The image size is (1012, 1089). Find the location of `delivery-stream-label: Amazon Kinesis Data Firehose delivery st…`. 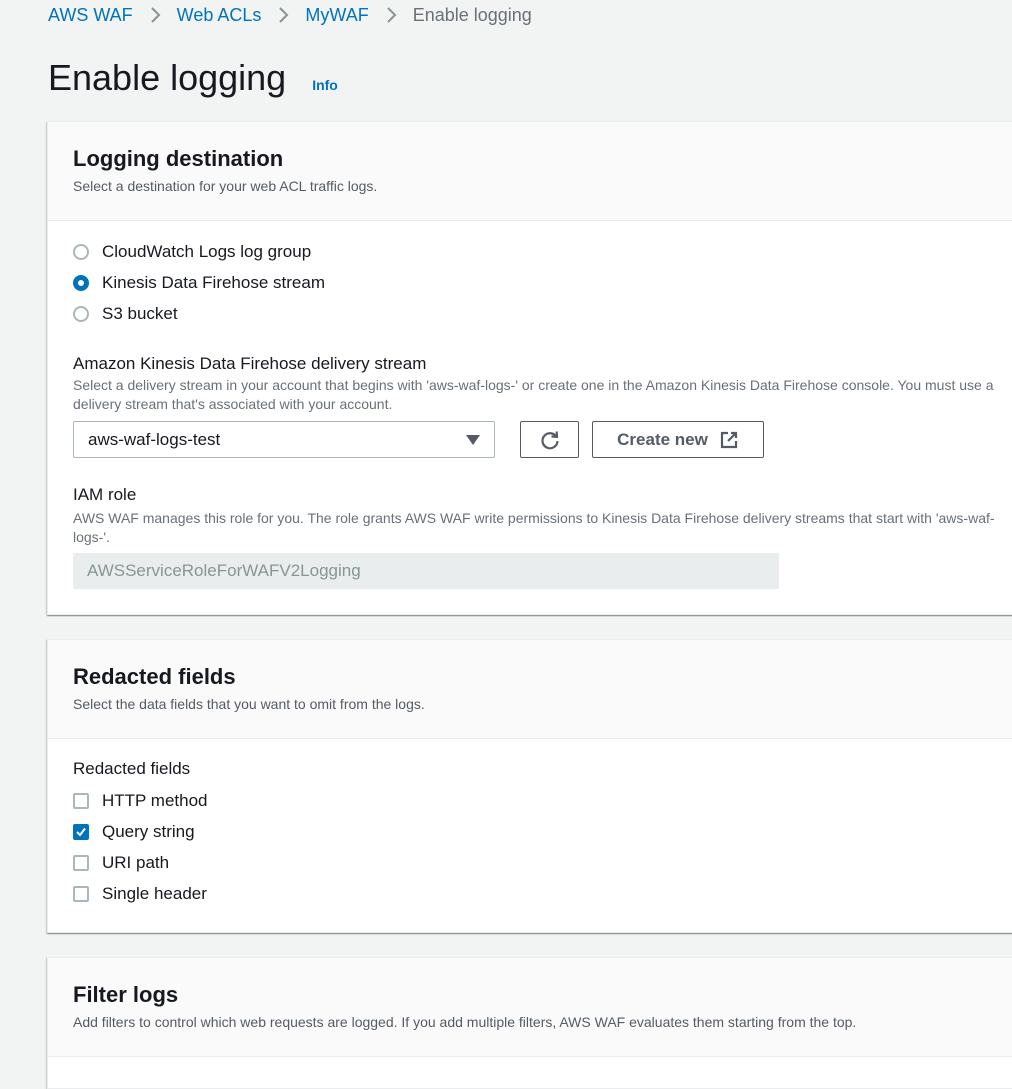

delivery-stream-label: Amazon Kinesis Data Firehose delivery st… is located at coordinates (250, 363).